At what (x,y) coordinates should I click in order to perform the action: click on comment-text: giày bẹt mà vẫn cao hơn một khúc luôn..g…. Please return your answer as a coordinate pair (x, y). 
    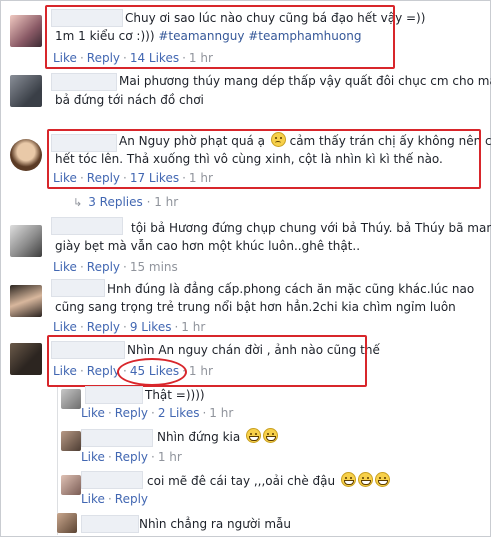
    Looking at the image, I should click on (208, 246).